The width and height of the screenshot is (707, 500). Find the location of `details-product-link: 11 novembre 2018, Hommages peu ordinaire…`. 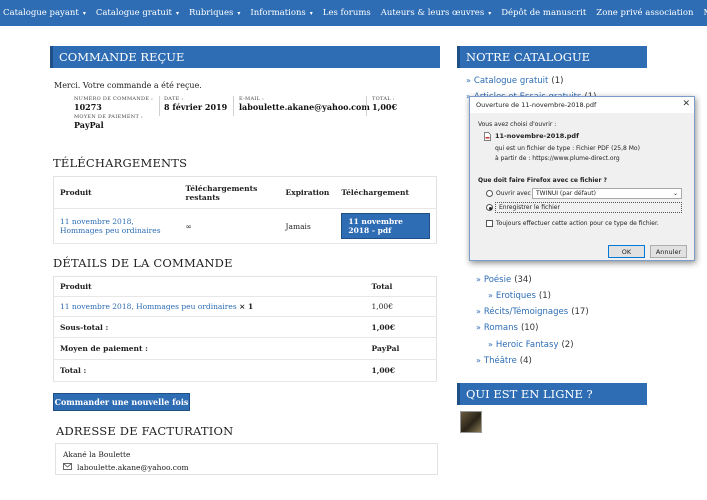

details-product-link: 11 novembre 2018, Hommages peu ordinaire… is located at coordinates (148, 306).